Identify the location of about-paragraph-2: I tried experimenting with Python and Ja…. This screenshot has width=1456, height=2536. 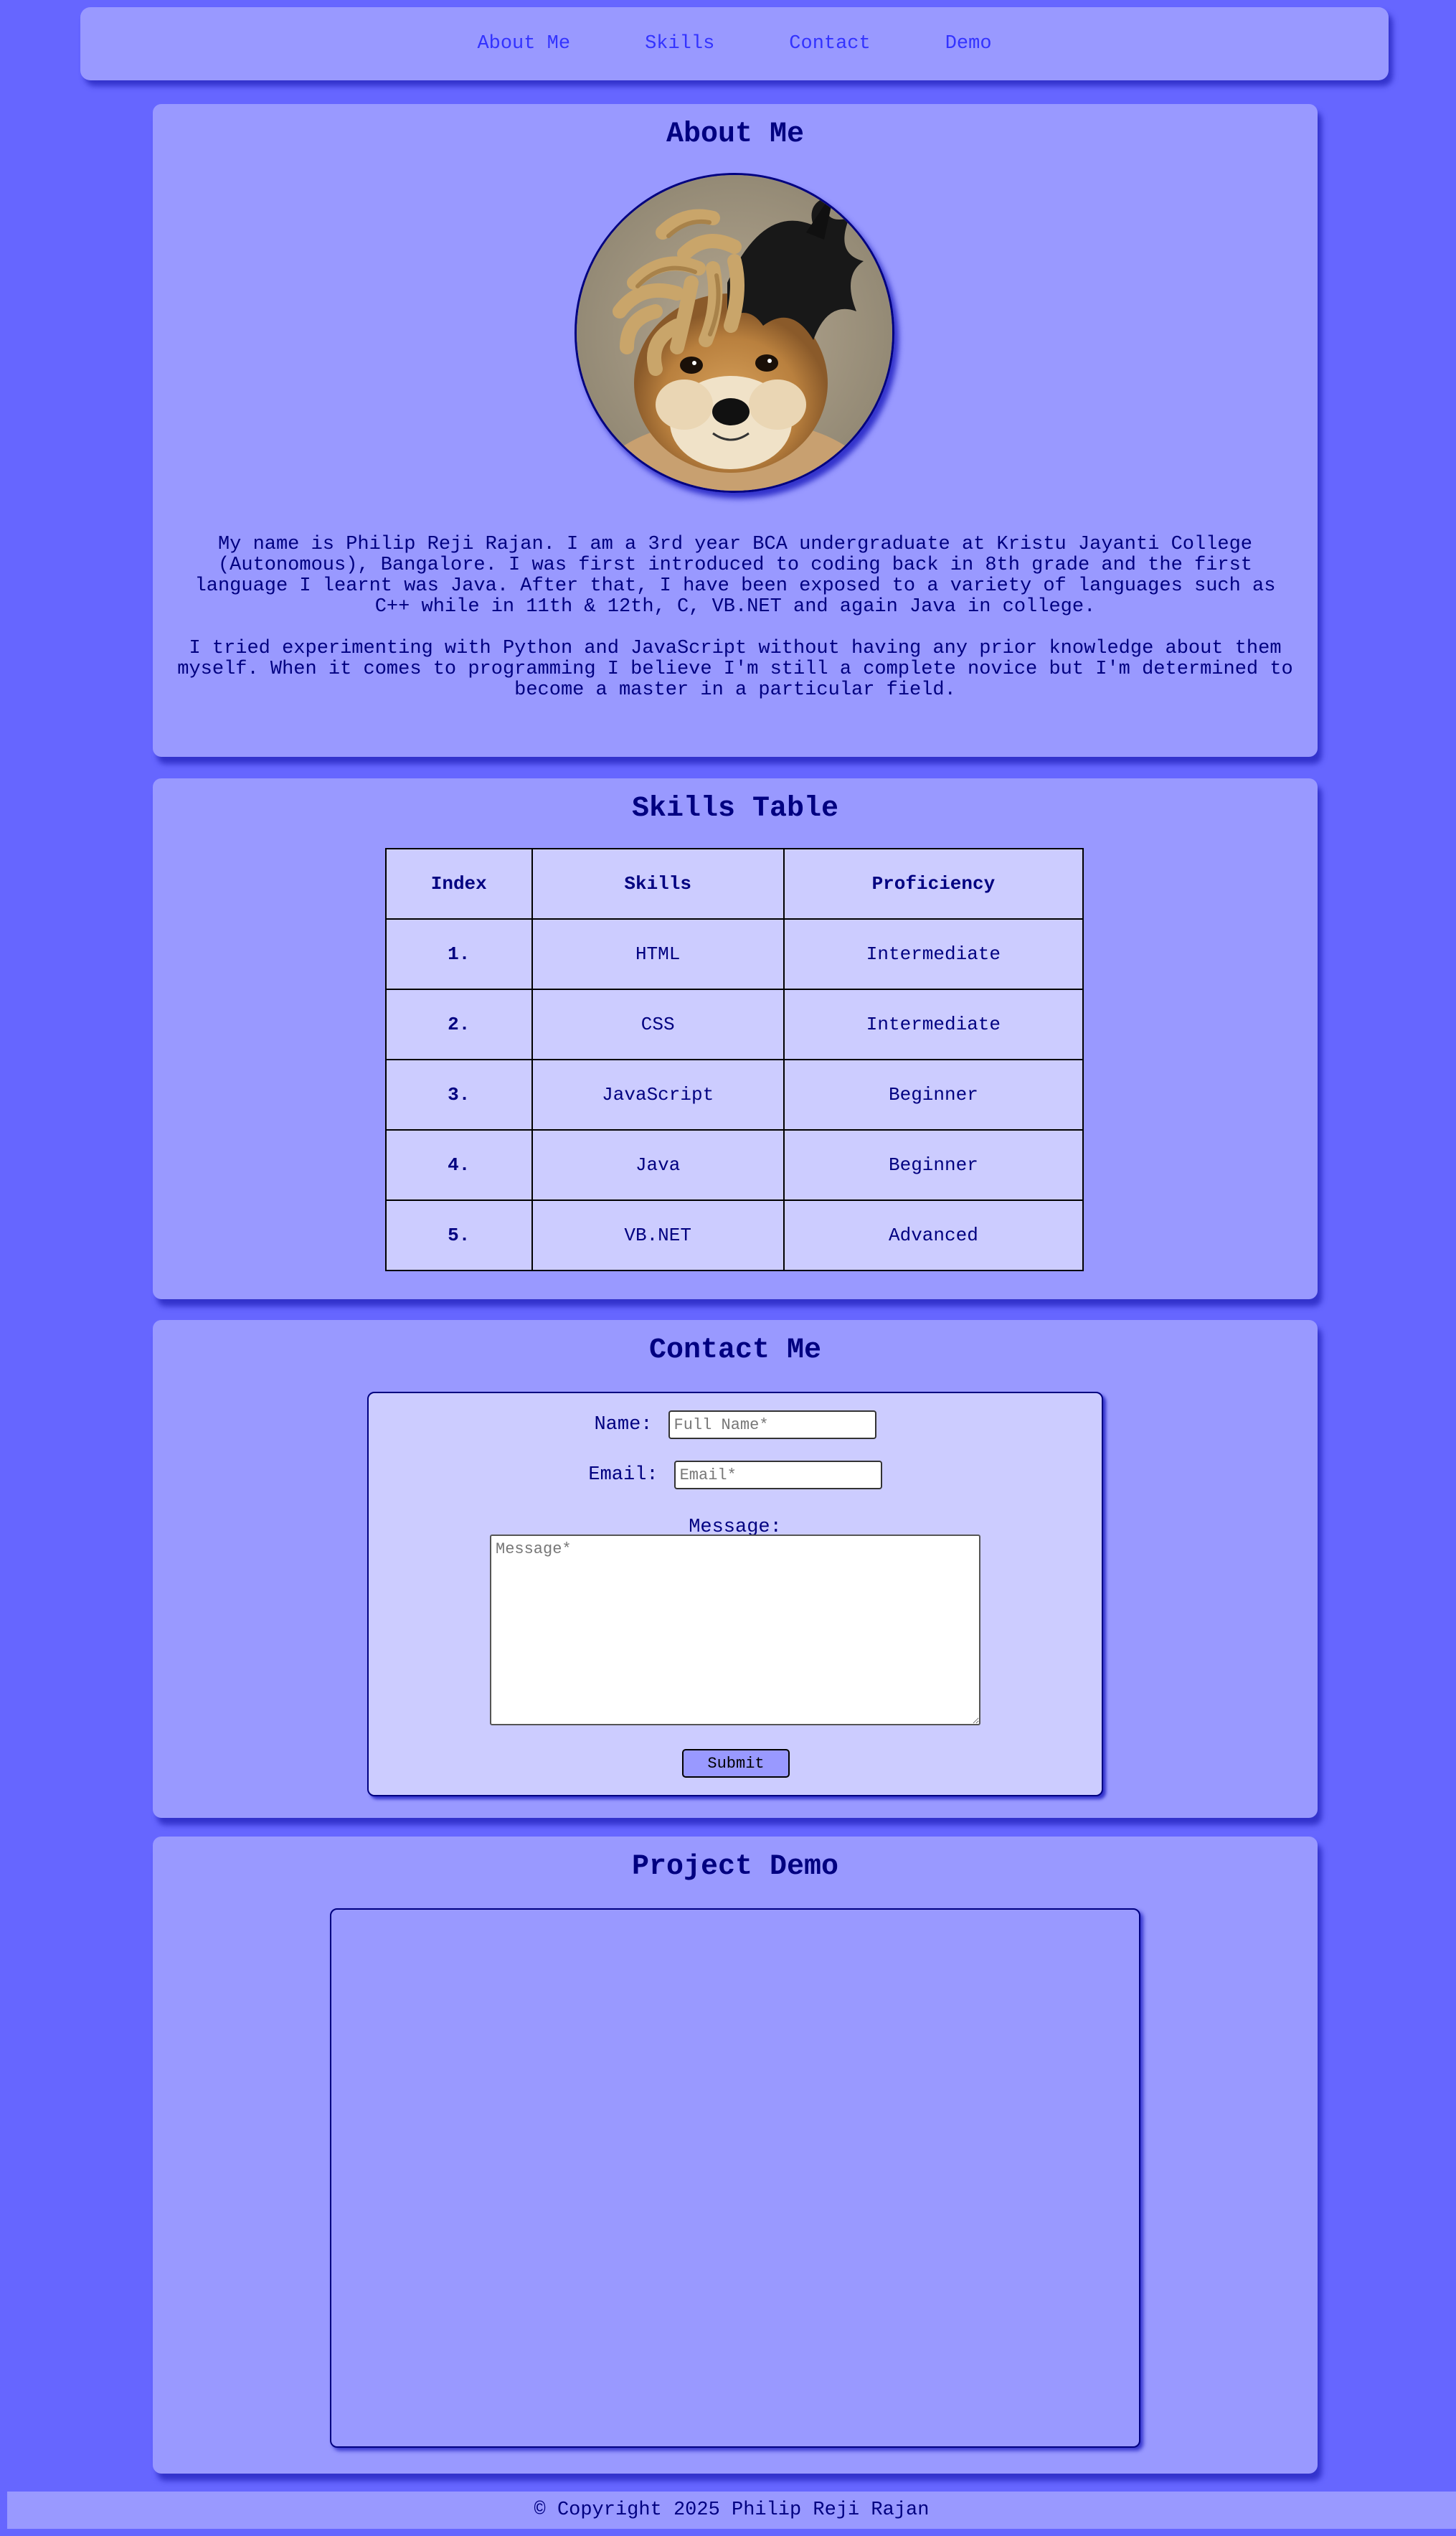
(735, 670).